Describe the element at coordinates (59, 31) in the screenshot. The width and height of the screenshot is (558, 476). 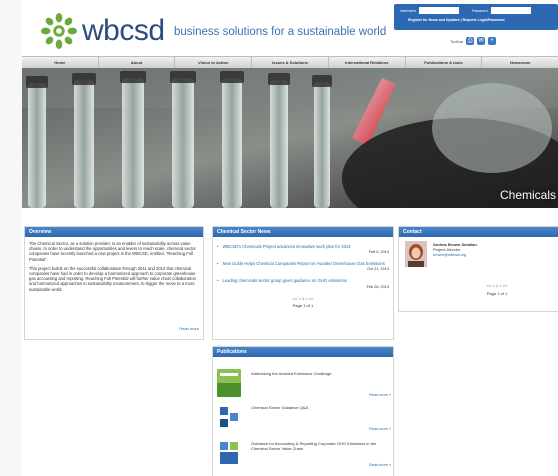
I see `wbcsd-logo-icon` at that location.